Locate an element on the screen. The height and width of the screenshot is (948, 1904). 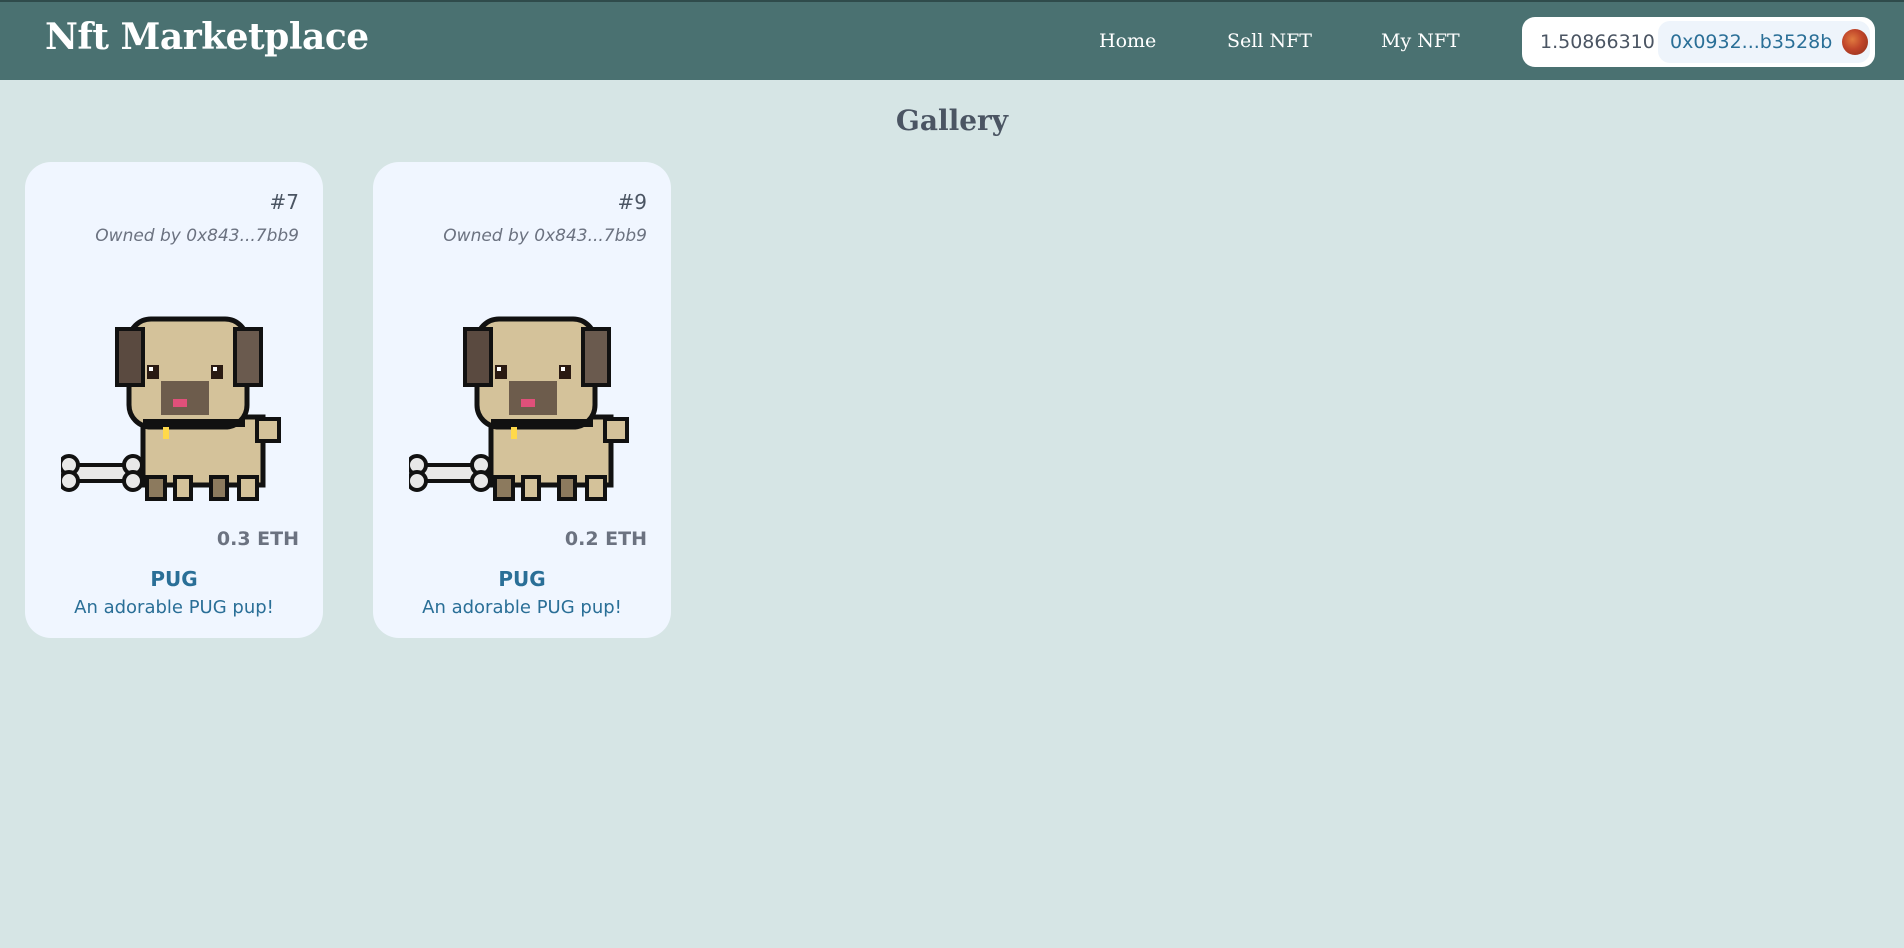
nft-token-id: #9 is located at coordinates (632, 202).